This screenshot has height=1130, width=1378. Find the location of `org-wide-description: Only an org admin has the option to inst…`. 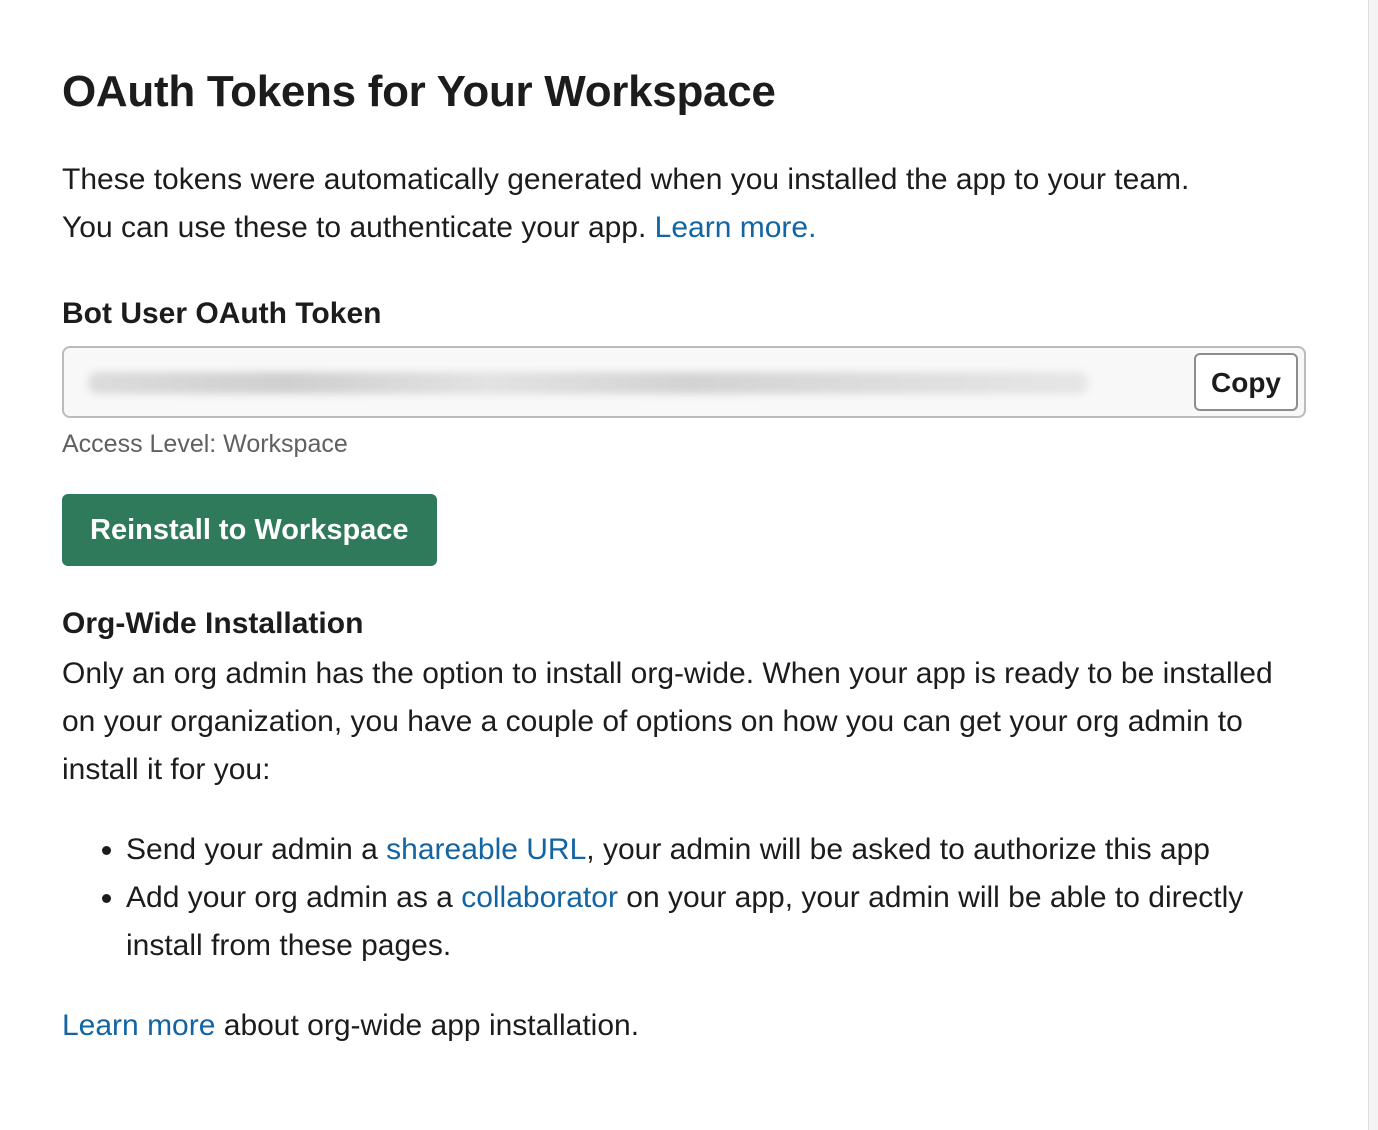

org-wide-description: Only an org admin has the option to inst… is located at coordinates (667, 721).